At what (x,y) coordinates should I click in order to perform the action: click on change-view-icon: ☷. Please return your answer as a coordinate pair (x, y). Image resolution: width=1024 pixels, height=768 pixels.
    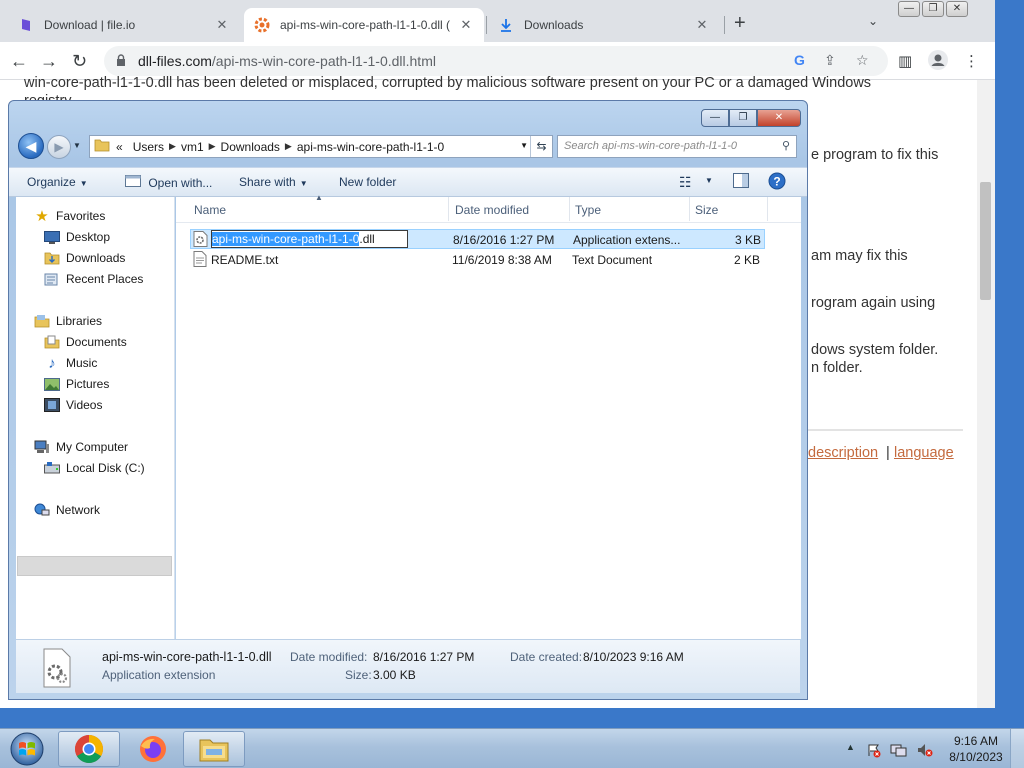
    Looking at the image, I should click on (685, 182).